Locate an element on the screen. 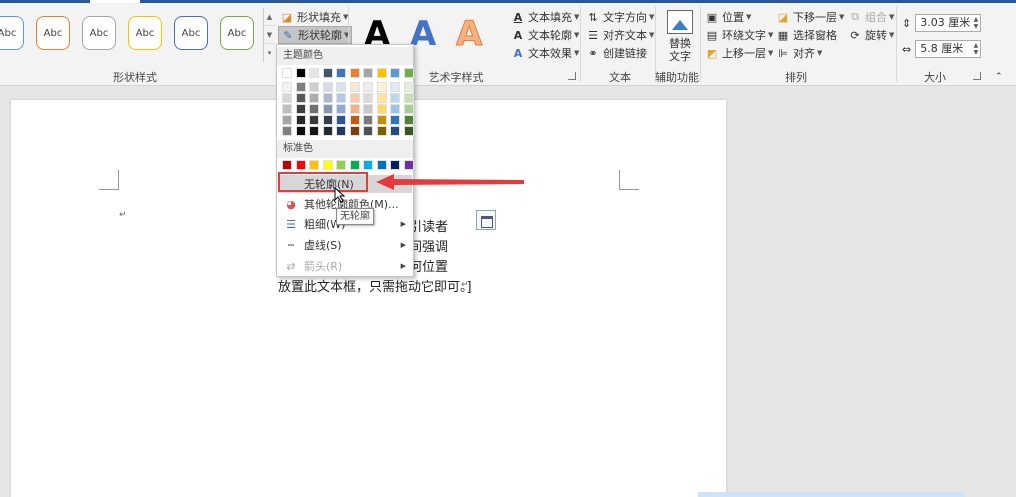 The height and width of the screenshot is (497, 1016). shape-height-input: 3.03 厘米 ▲ ▼ is located at coordinates (948, 23).